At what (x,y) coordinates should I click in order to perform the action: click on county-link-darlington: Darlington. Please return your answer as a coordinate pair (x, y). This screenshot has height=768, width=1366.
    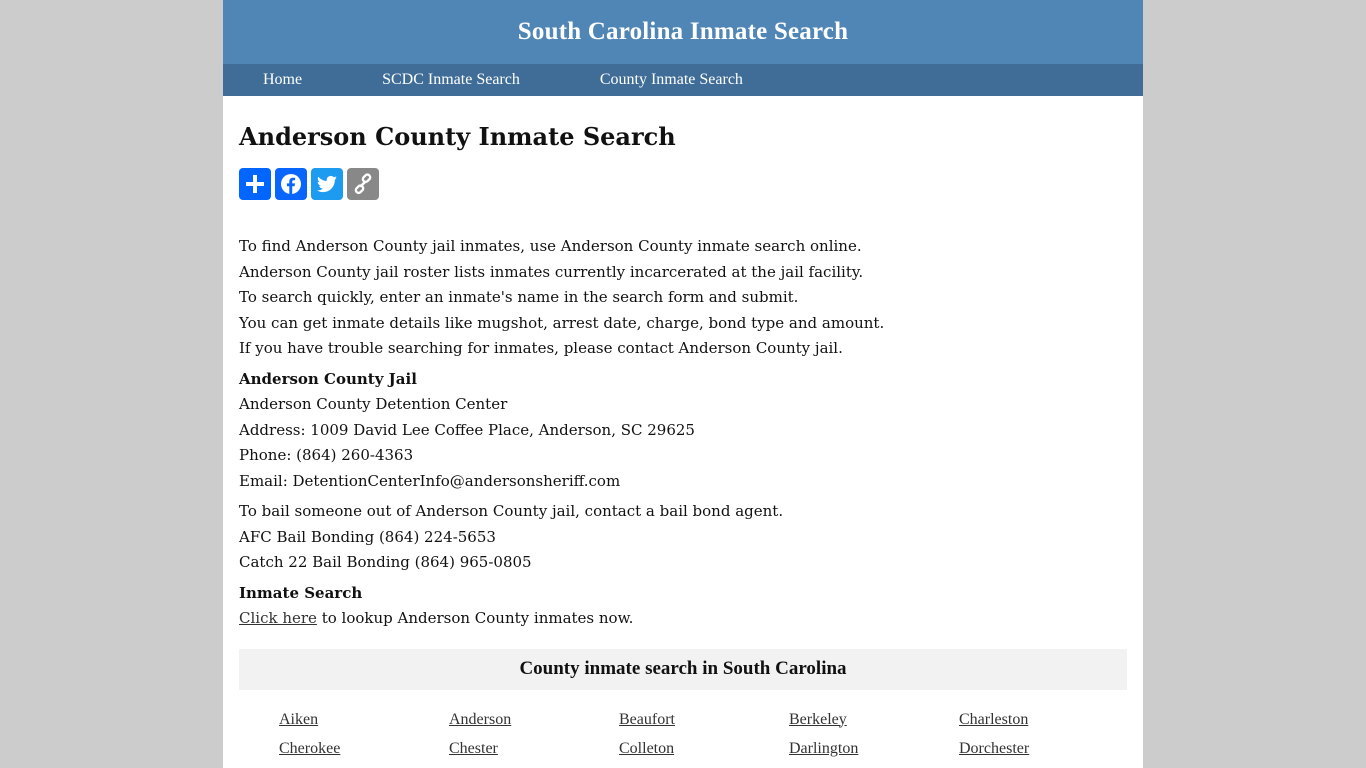
    Looking at the image, I should click on (874, 749).